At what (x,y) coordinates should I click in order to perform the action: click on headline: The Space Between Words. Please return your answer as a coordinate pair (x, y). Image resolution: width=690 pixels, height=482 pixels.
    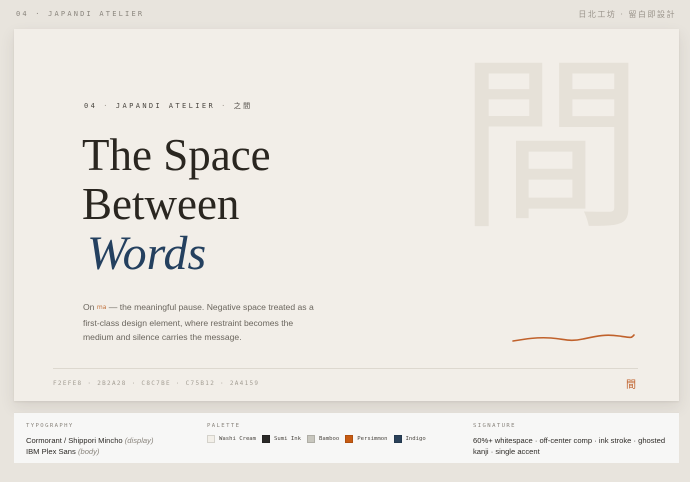
    Looking at the image, I should click on (176, 205).